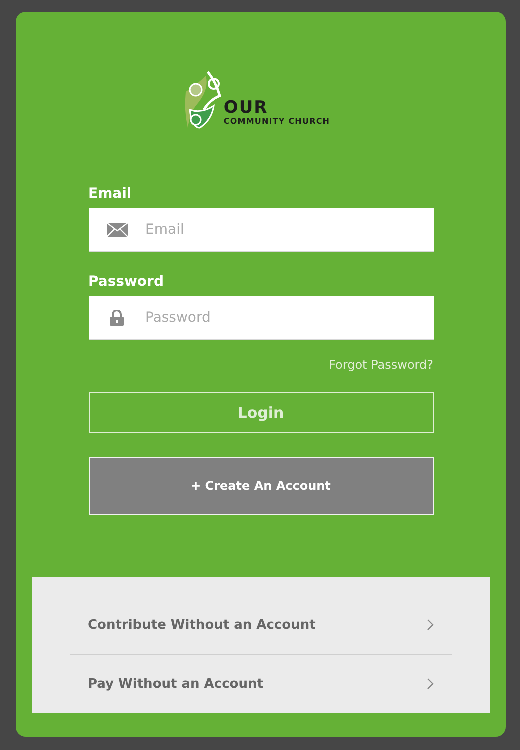  I want to click on email-field: Email, so click(261, 230).